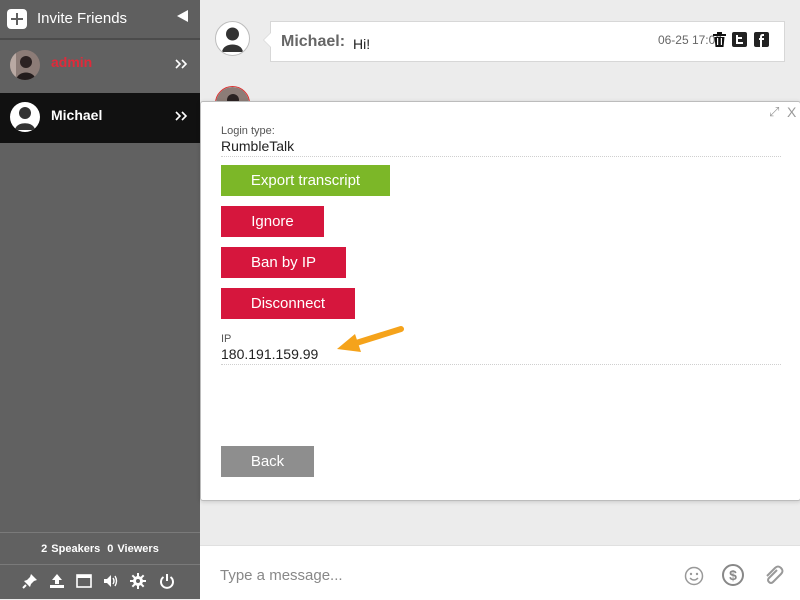 This screenshot has width=800, height=600. Describe the element at coordinates (288, 303) in the screenshot. I see `disconnect-button: Disconnect` at that location.